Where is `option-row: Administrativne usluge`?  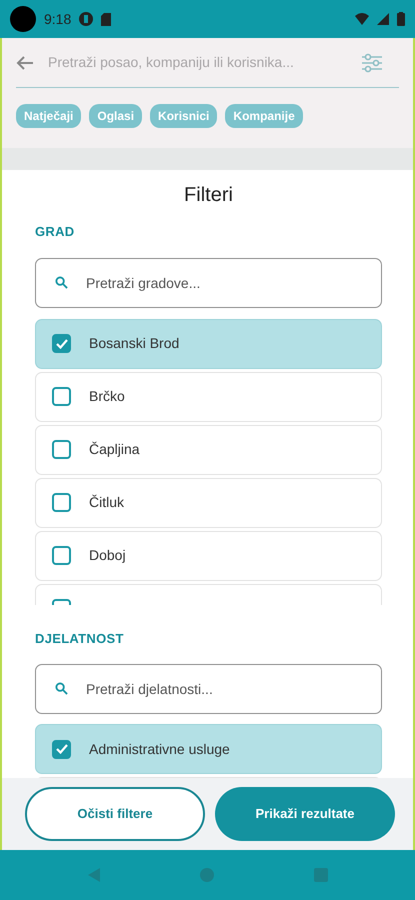
option-row: Administrativne usluge is located at coordinates (208, 749).